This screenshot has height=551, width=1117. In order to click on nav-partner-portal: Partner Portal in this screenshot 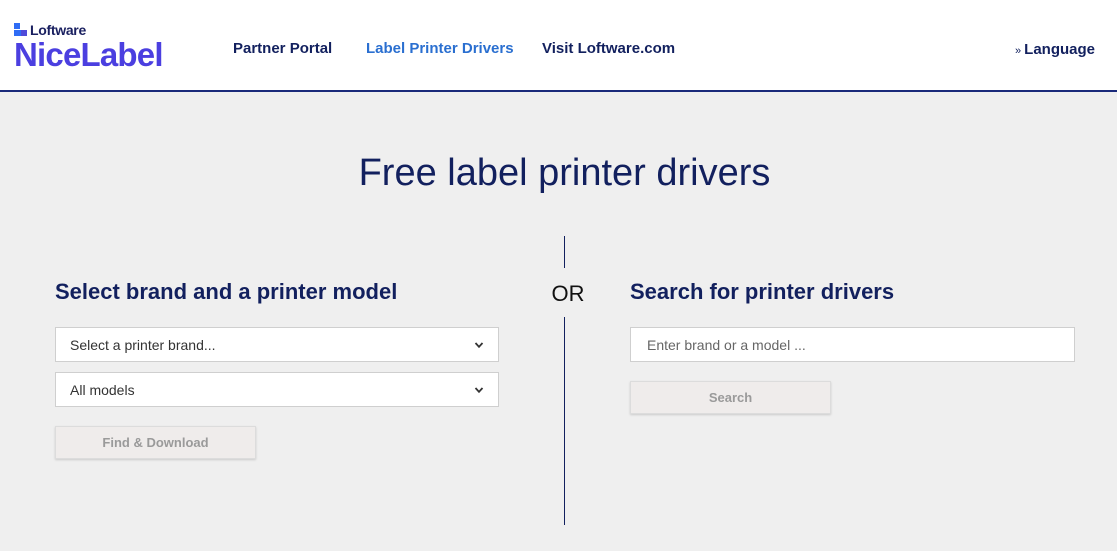, I will do `click(282, 48)`.